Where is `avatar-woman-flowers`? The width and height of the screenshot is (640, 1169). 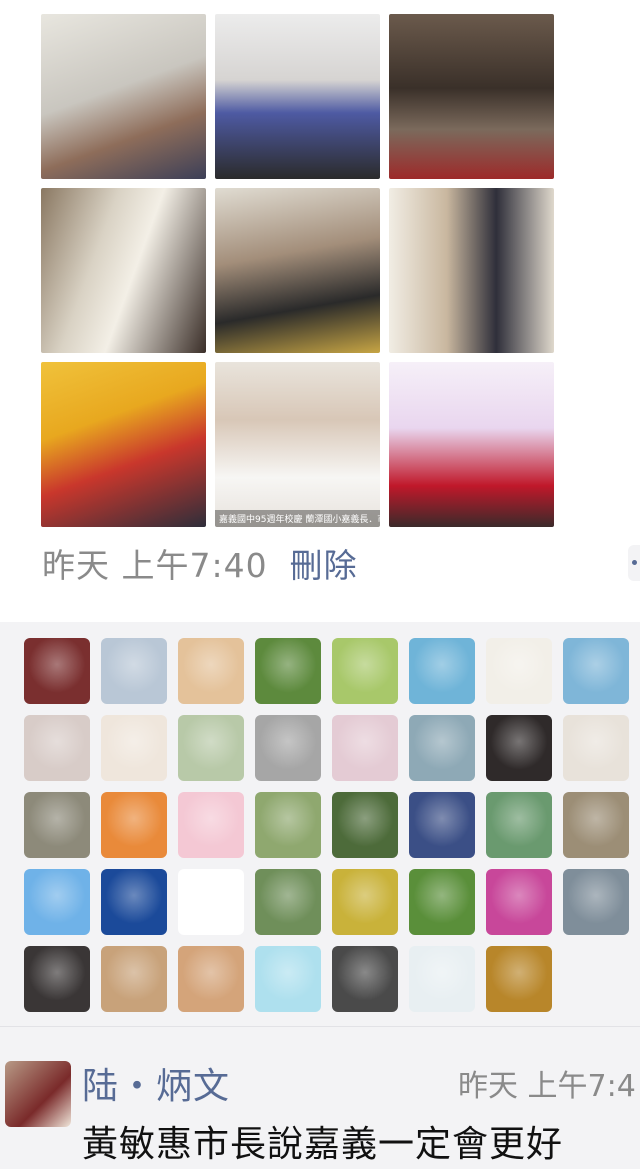
avatar-woman-flowers is located at coordinates (519, 902).